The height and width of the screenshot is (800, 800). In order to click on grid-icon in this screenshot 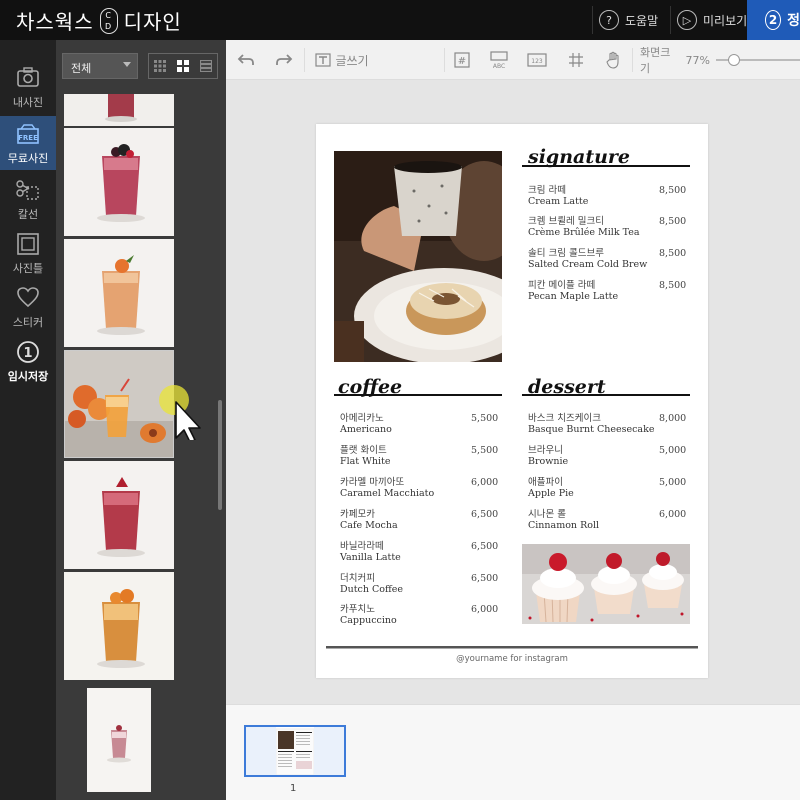, I will do `click(576, 60)`.